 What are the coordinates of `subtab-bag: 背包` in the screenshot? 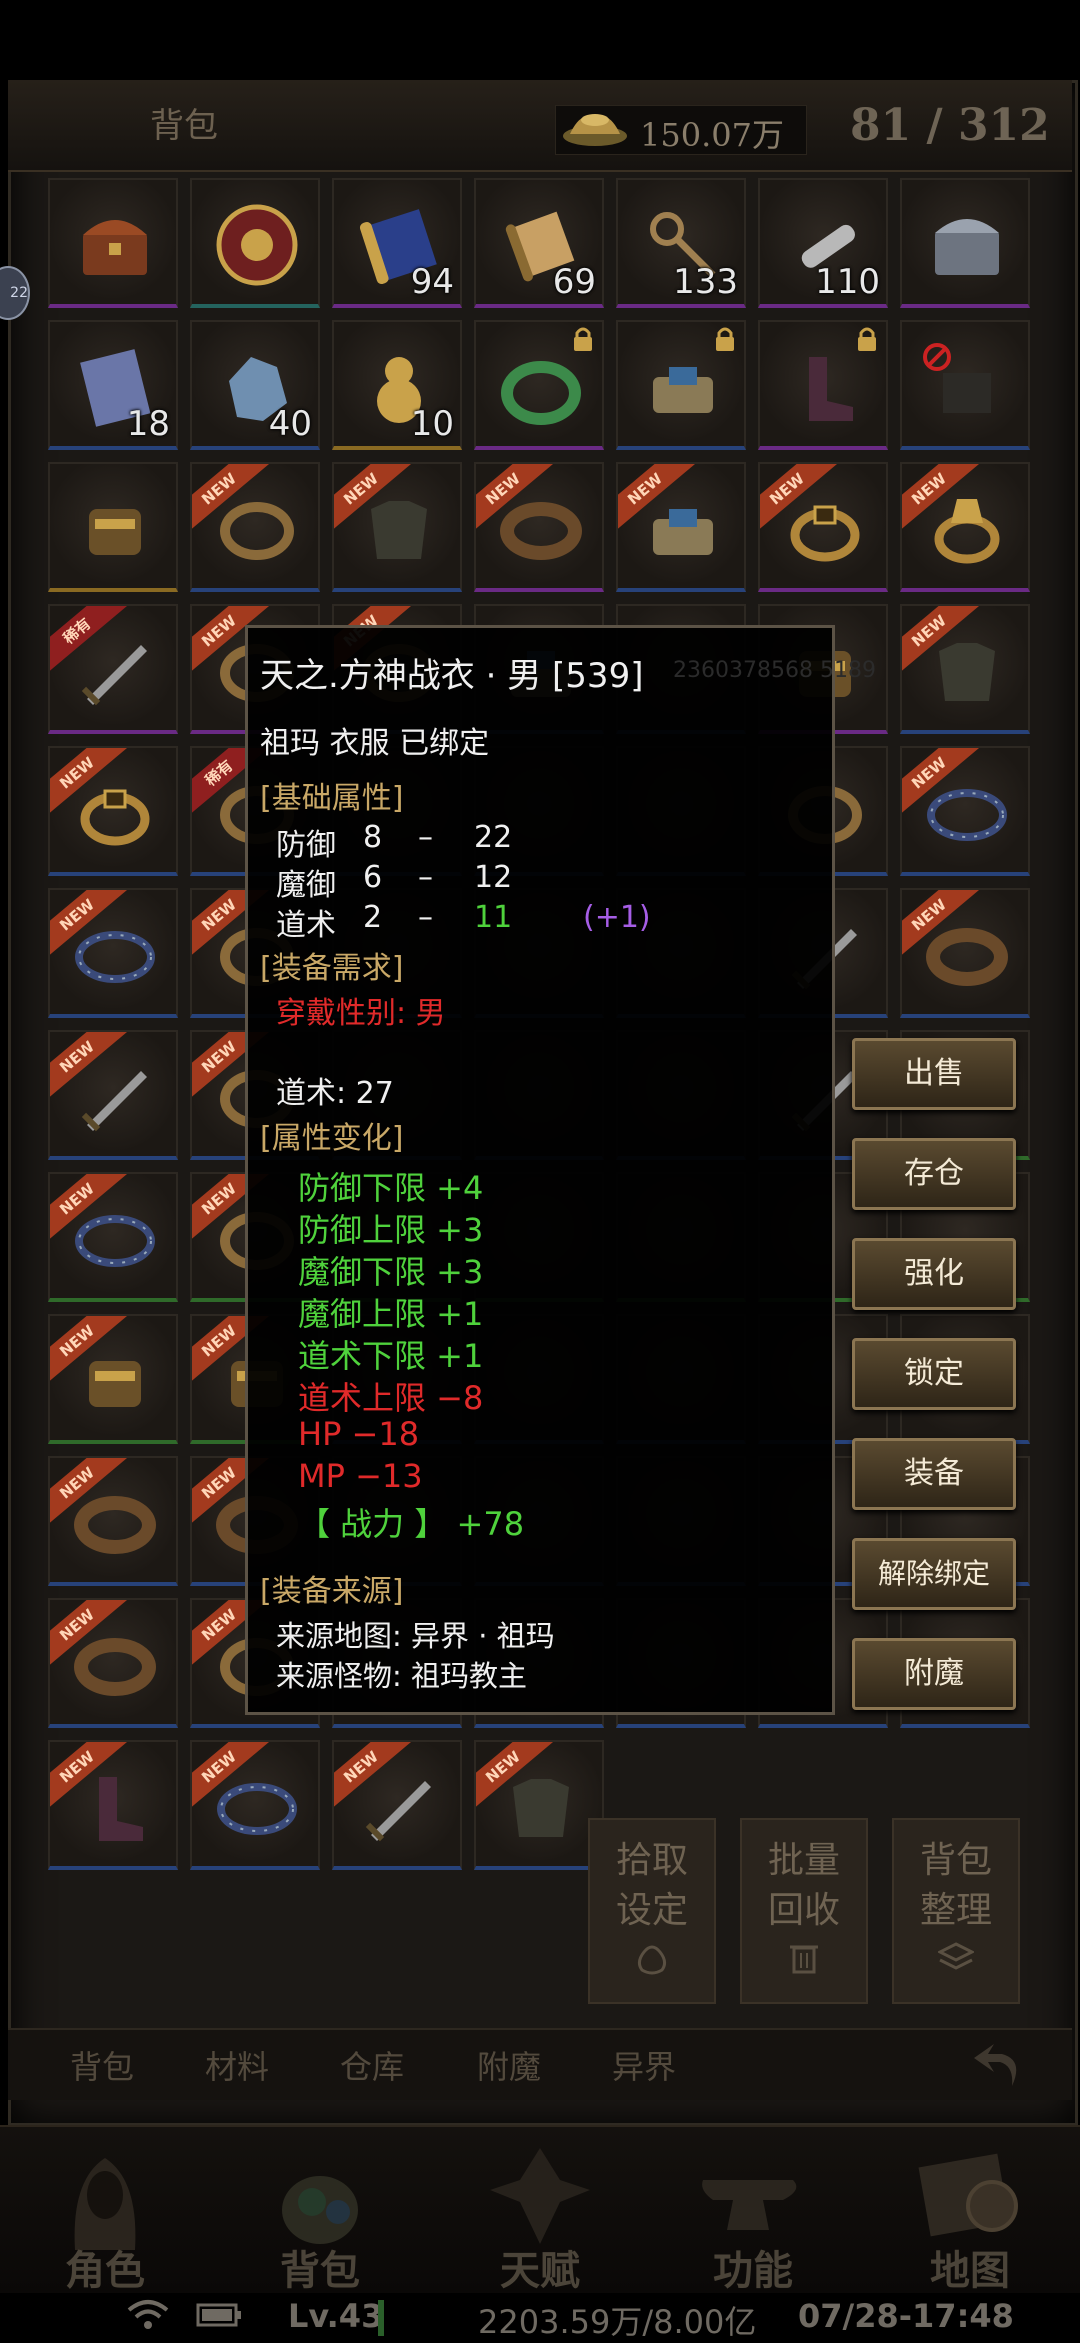 It's located at (102, 2065).